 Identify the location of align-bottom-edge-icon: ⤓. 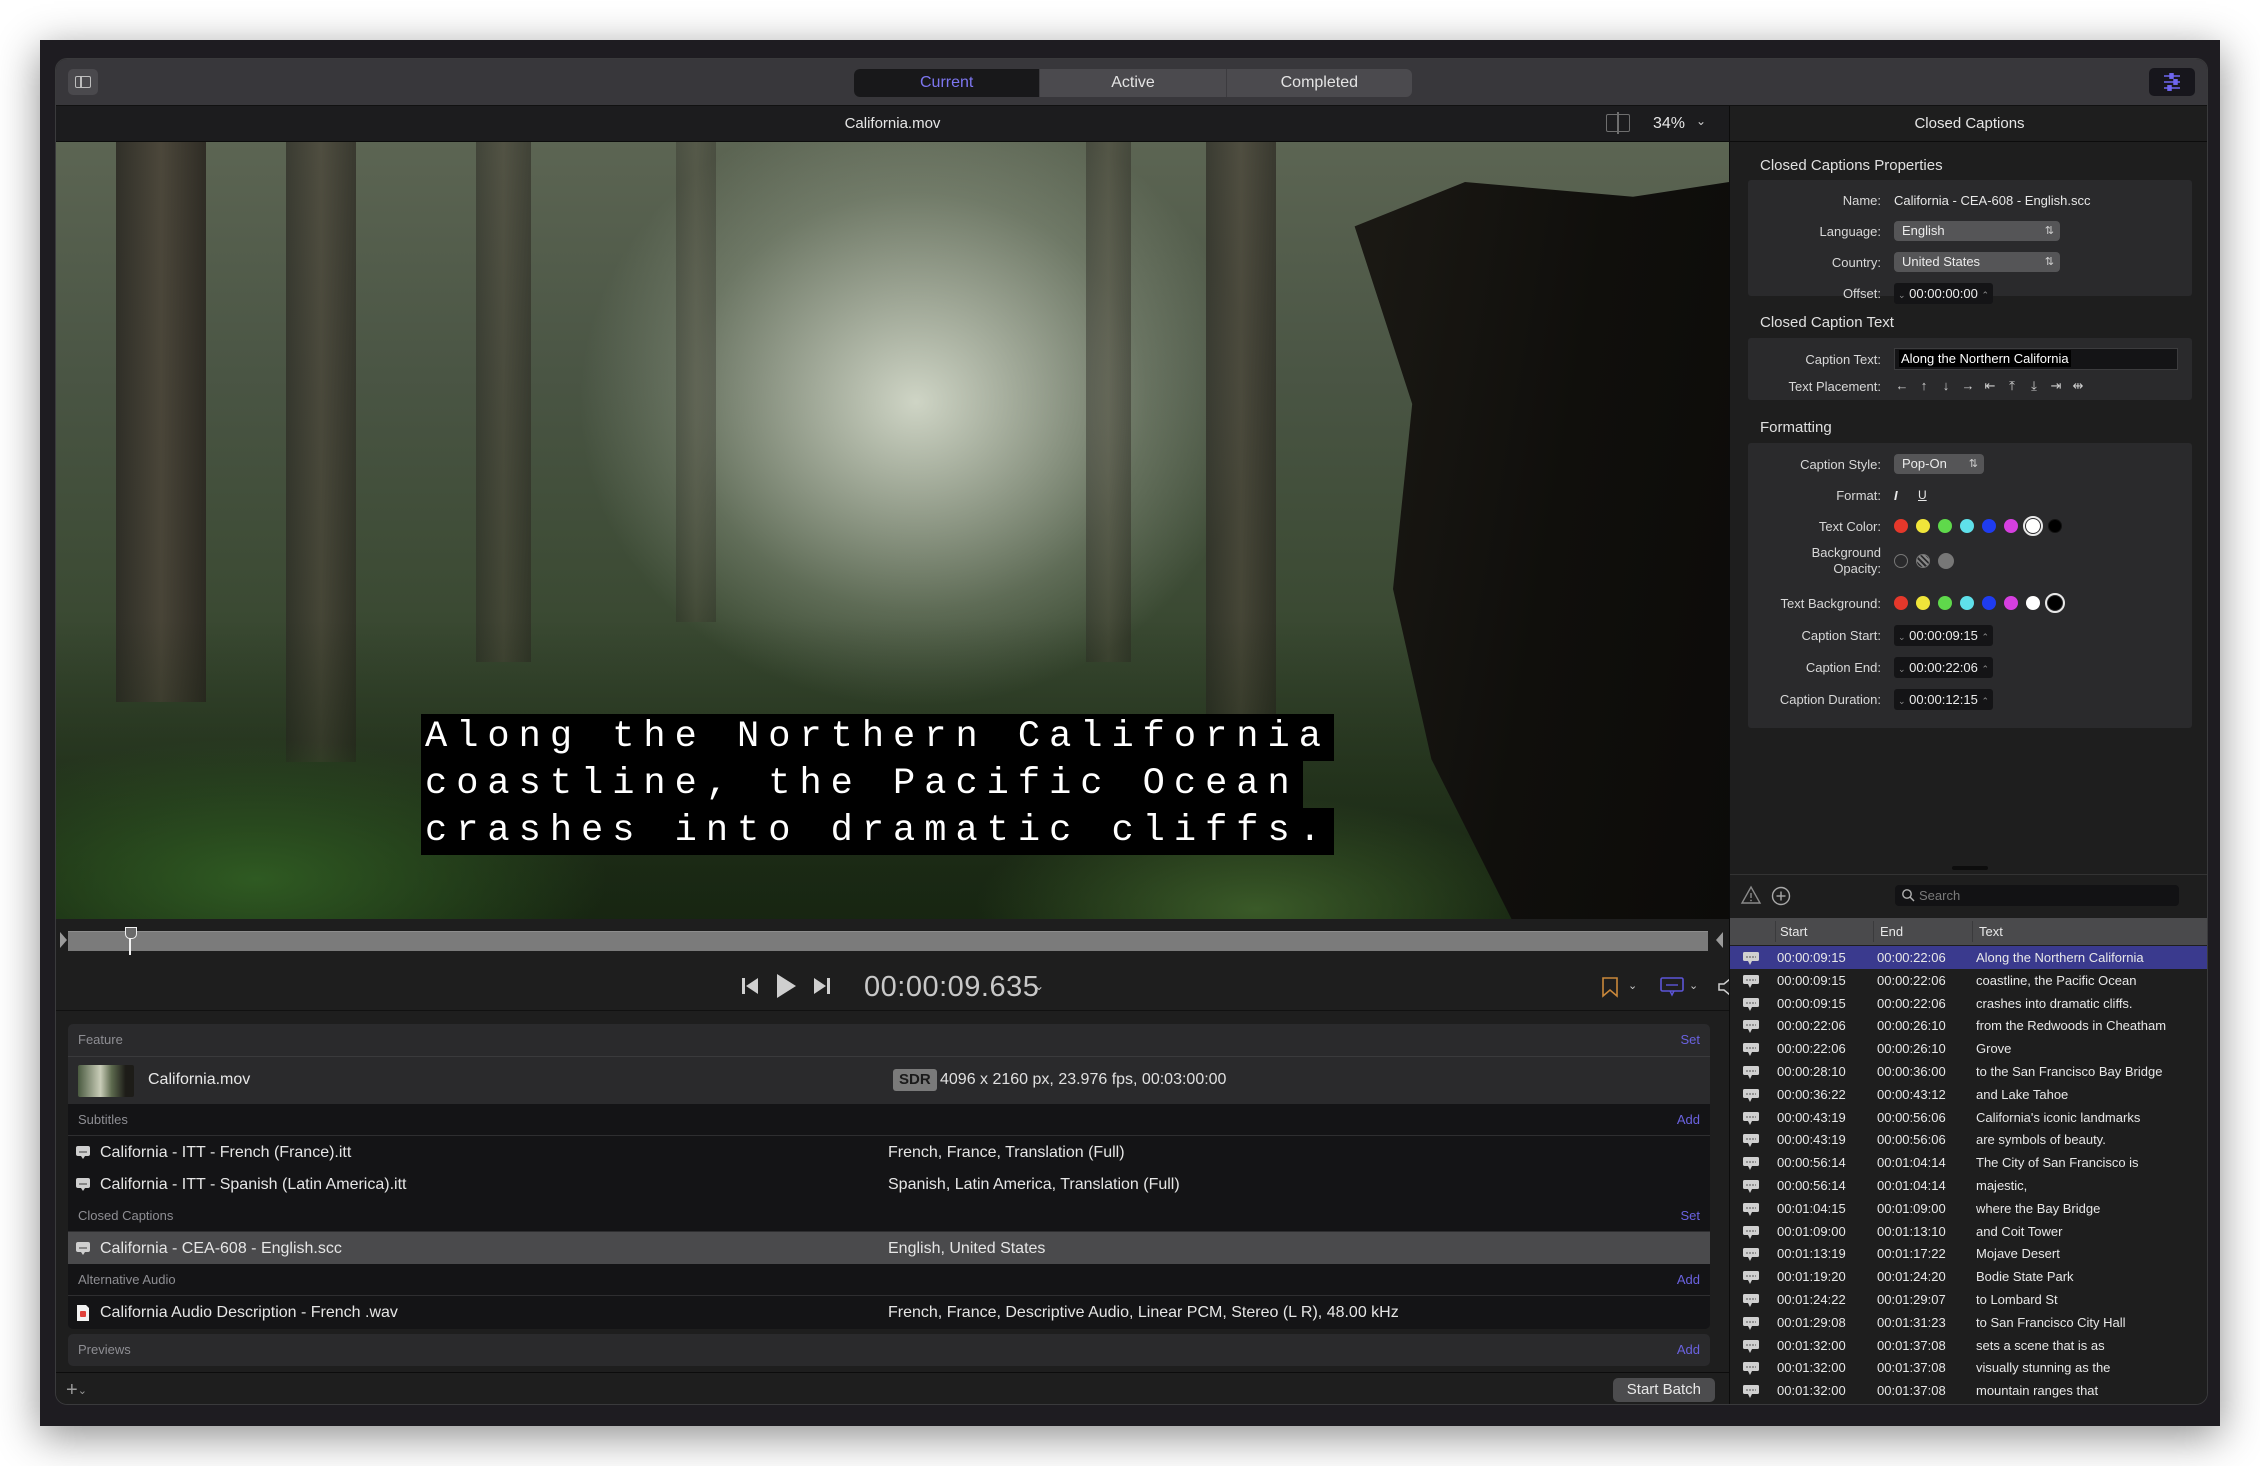
(2034, 386).